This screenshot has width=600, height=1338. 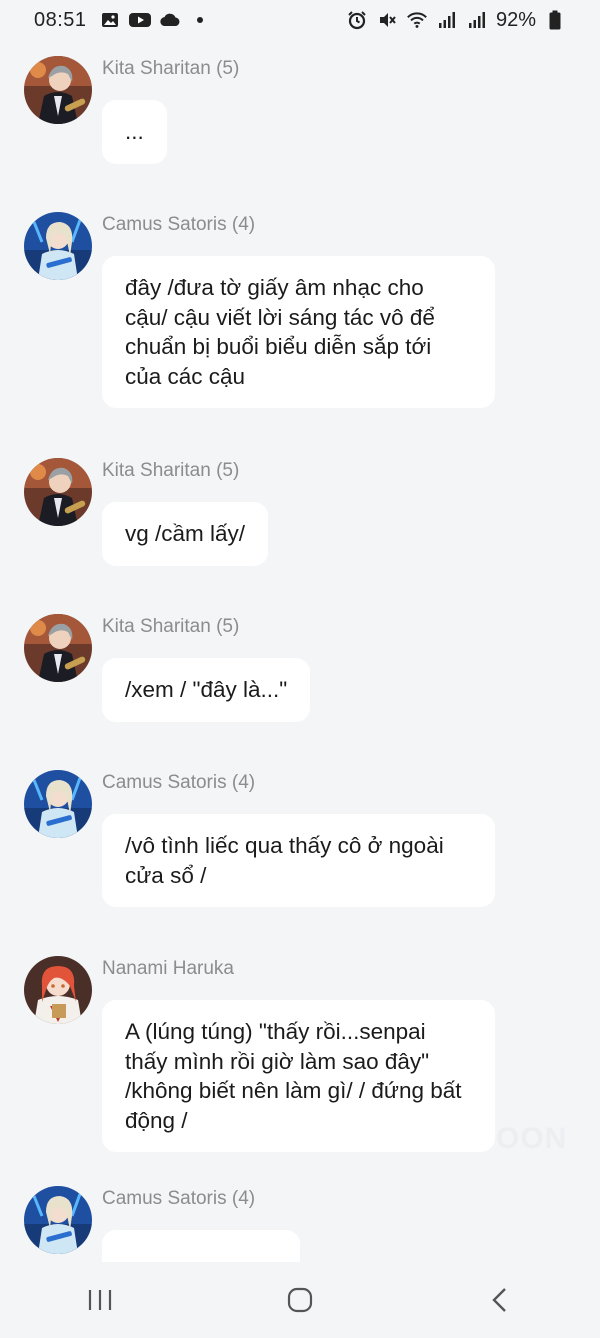 What do you see at coordinates (300, 20) in the screenshot?
I see `status-bar: 08:51 92%` at bounding box center [300, 20].